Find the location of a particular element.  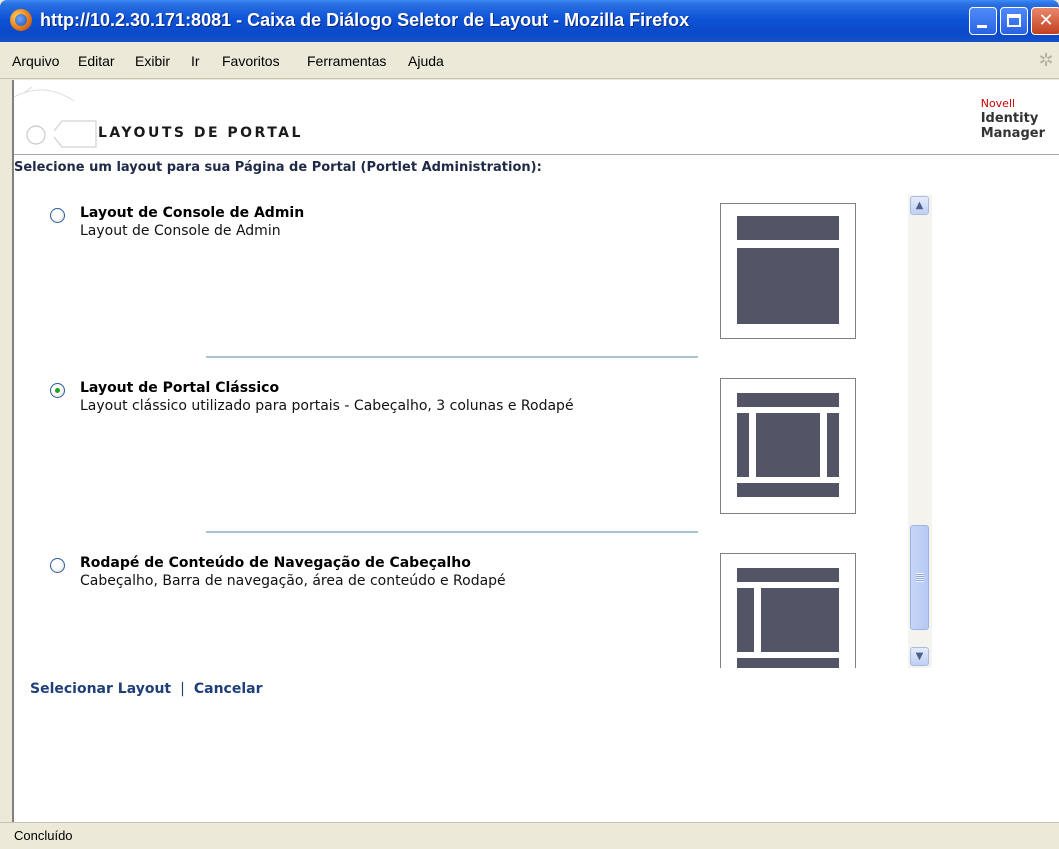

scroll-up-button: ▲ is located at coordinates (919, 205).